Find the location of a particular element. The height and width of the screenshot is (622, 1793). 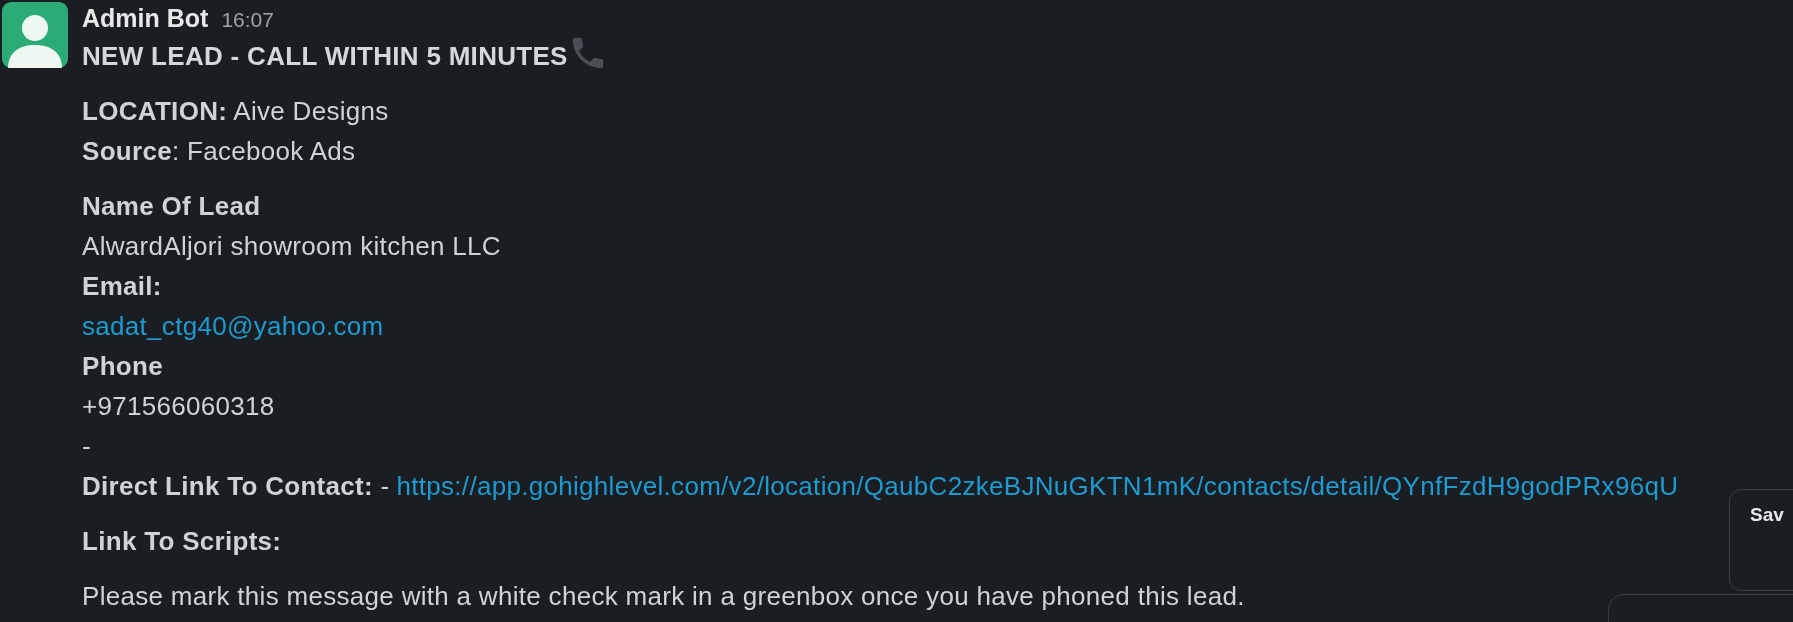

field-label: Name Of Lead is located at coordinates (171, 206).